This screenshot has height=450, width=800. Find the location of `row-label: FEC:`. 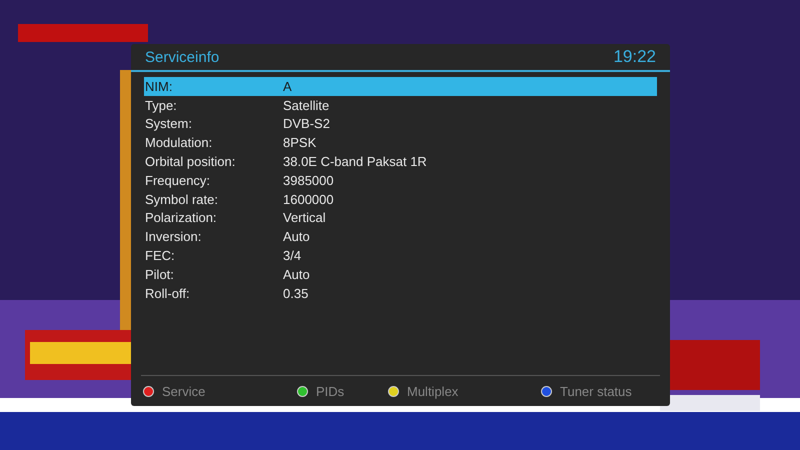

row-label: FEC: is located at coordinates (160, 256).